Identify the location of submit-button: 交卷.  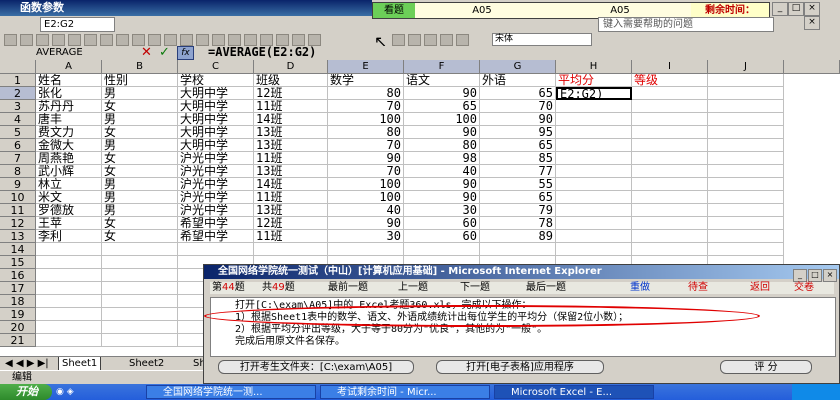
(804, 288).